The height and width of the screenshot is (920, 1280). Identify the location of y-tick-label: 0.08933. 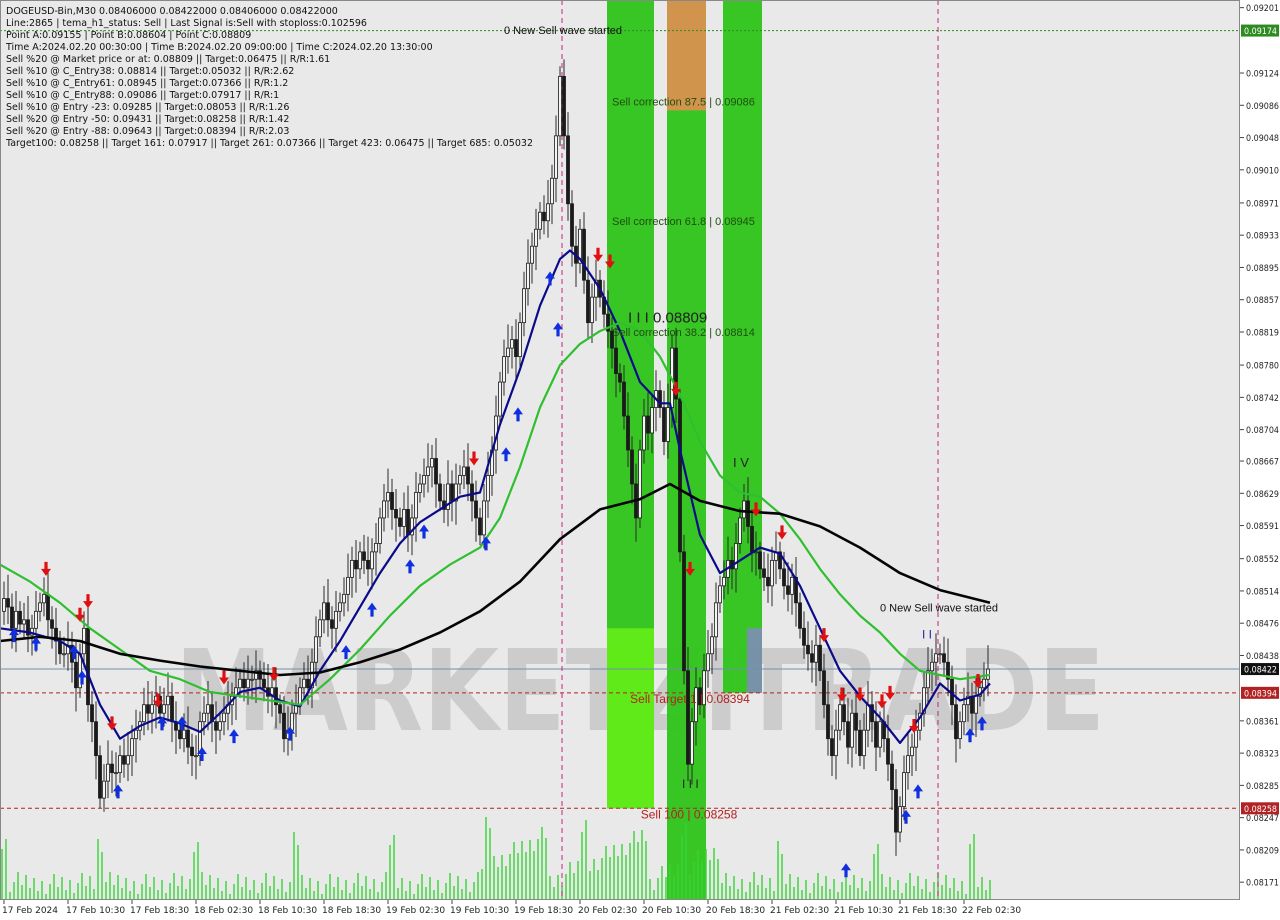
(1262, 237).